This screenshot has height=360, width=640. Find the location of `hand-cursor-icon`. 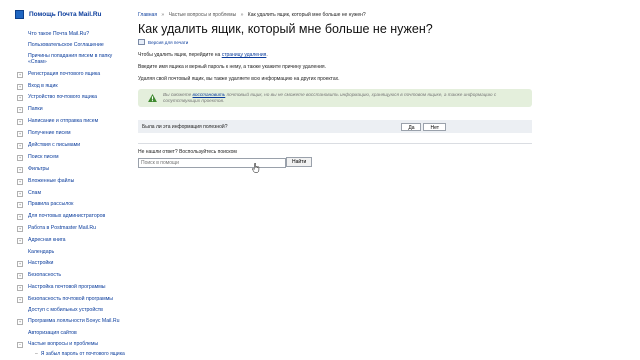

hand-cursor-icon is located at coordinates (256, 168).